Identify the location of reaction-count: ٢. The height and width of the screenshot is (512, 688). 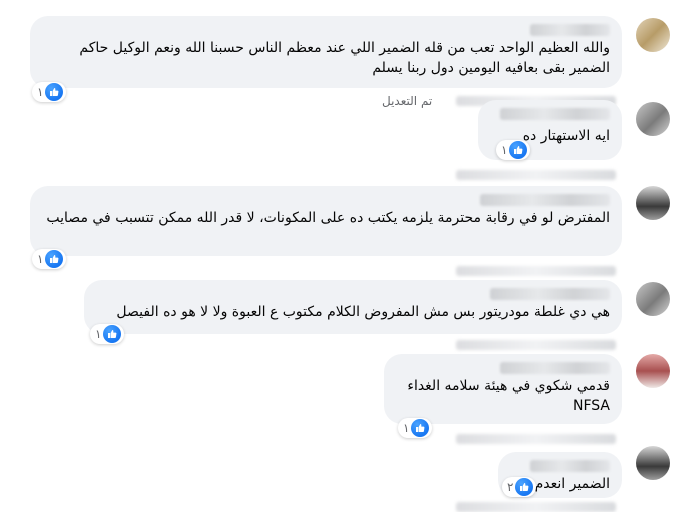
(510, 487).